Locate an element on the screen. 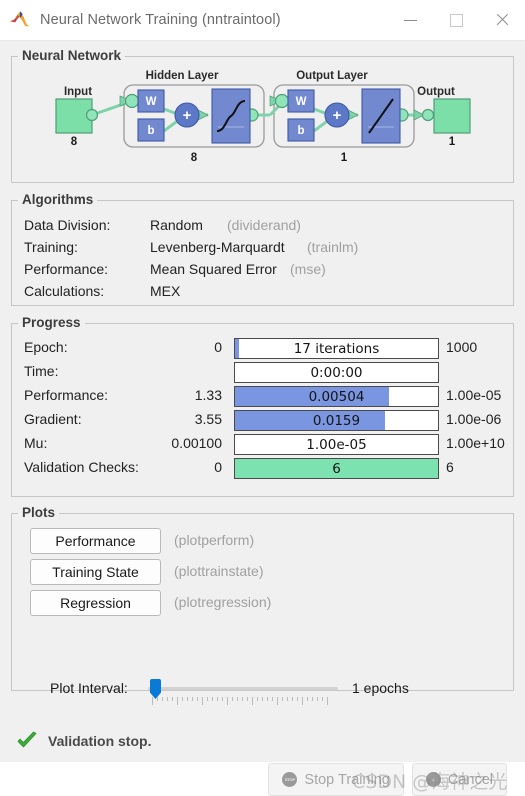  regression-plot-button: Regression is located at coordinates (95, 603).